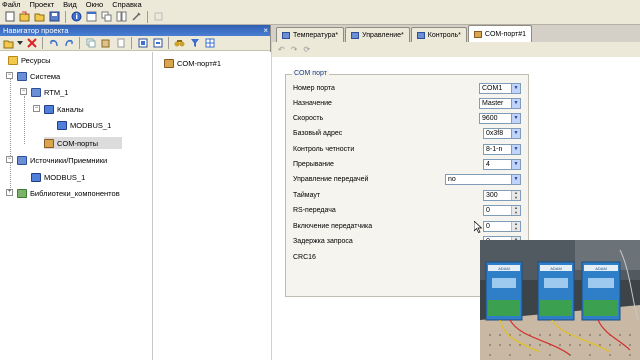  What do you see at coordinates (68, 43) in the screenshot?
I see `redo-icon` at bounding box center [68, 43].